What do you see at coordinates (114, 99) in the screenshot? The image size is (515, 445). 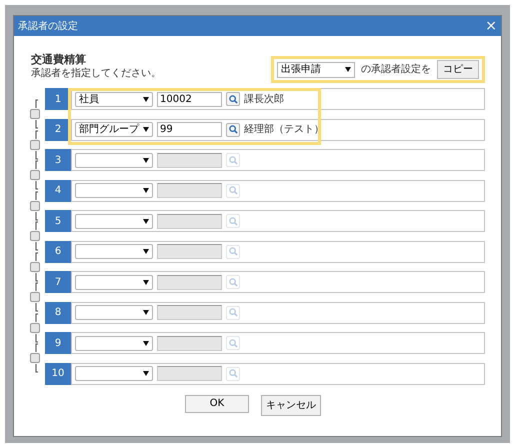 I see `type-select: 社員` at bounding box center [114, 99].